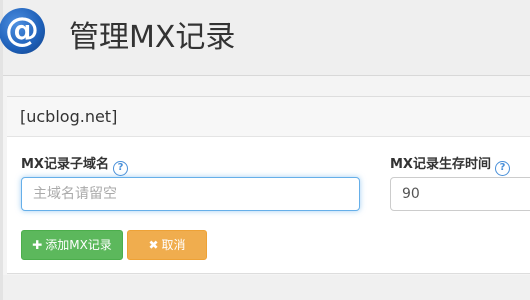 The height and width of the screenshot is (300, 530). What do you see at coordinates (268, 117) in the screenshot?
I see `panel-heading-domain: [ucblog.net]` at bounding box center [268, 117].